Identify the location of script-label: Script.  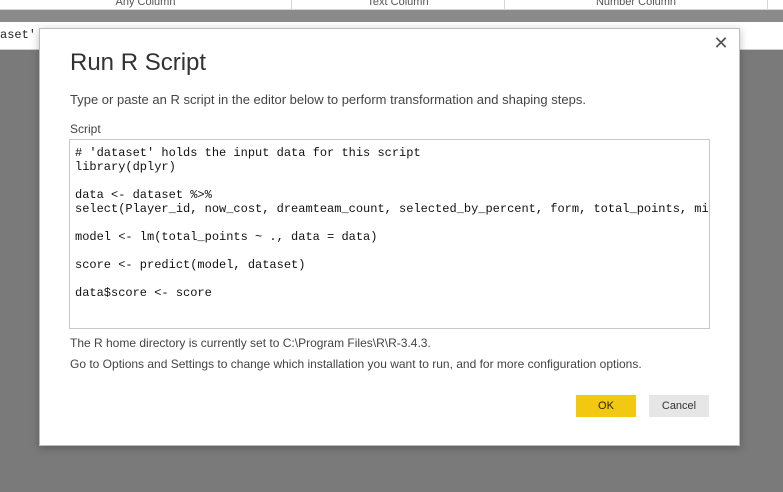
(85, 129).